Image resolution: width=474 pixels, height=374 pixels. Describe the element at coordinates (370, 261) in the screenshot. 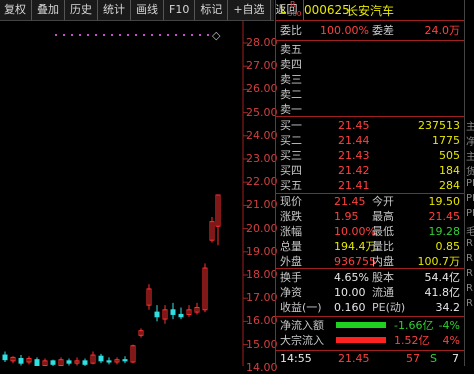

I see `quote-row: 外盘 936755 内盘 100.7万` at that location.